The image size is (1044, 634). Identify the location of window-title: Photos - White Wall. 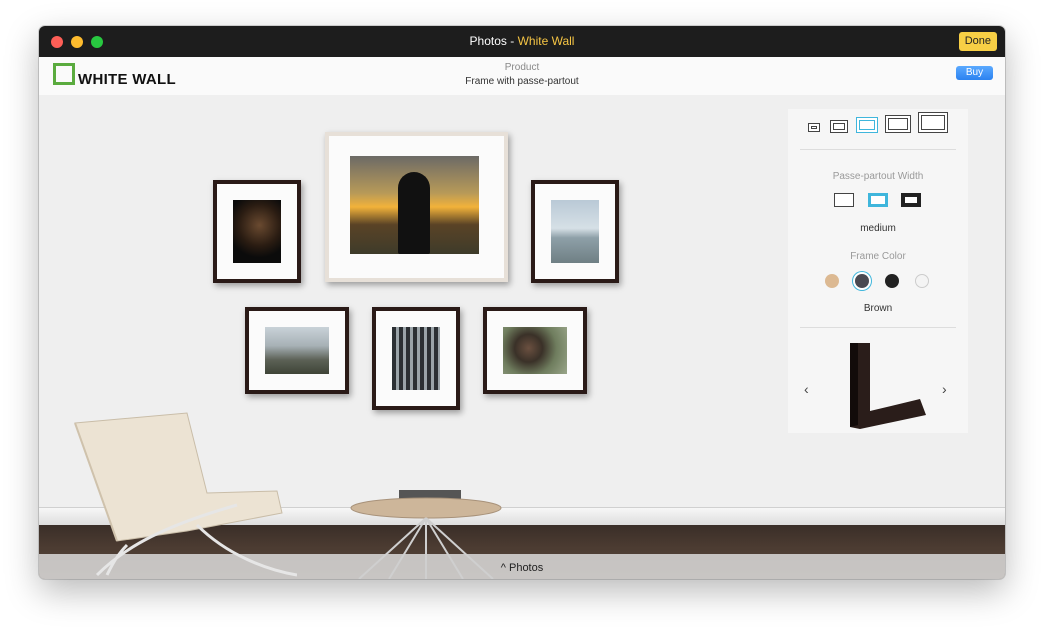
(522, 41).